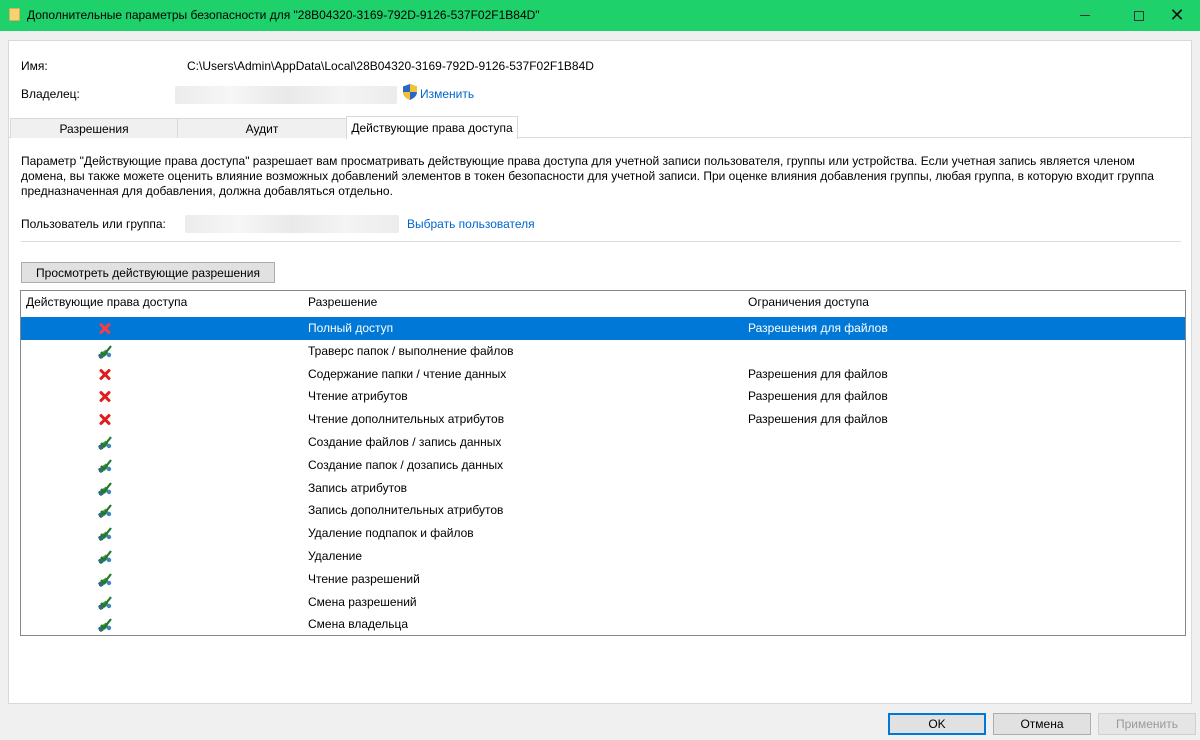  What do you see at coordinates (411, 350) in the screenshot?
I see `permission-name: Траверс папок / выполнение файлов` at bounding box center [411, 350].